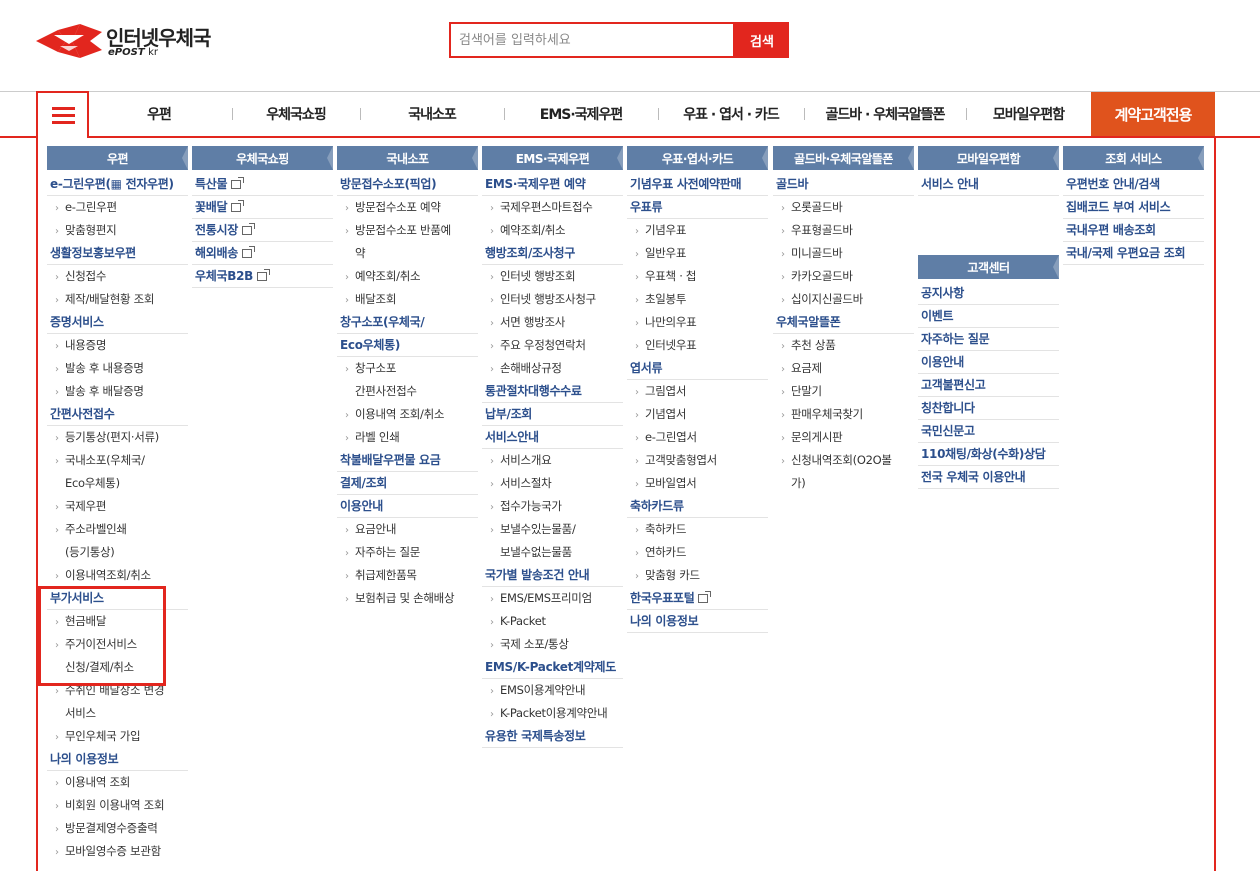 The height and width of the screenshot is (871, 1260). What do you see at coordinates (136, 42) in the screenshot?
I see `epost-logo: 인터넷우체국 ePOST kr` at bounding box center [136, 42].